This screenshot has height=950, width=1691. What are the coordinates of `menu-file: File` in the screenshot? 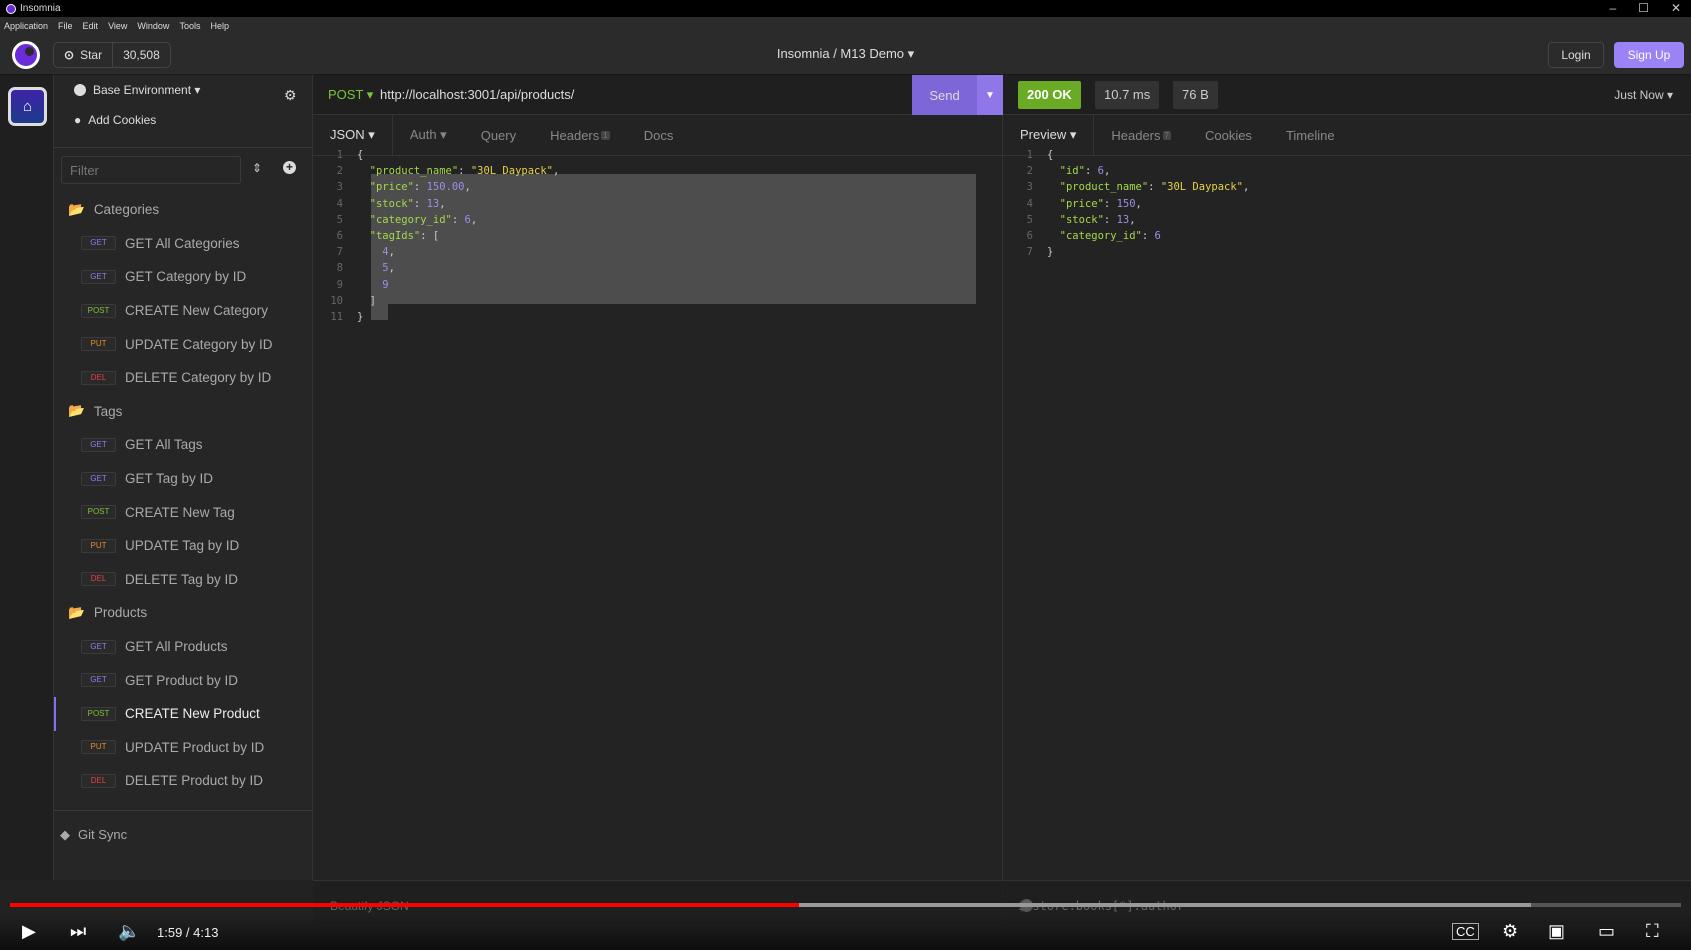 It's located at (65, 26).